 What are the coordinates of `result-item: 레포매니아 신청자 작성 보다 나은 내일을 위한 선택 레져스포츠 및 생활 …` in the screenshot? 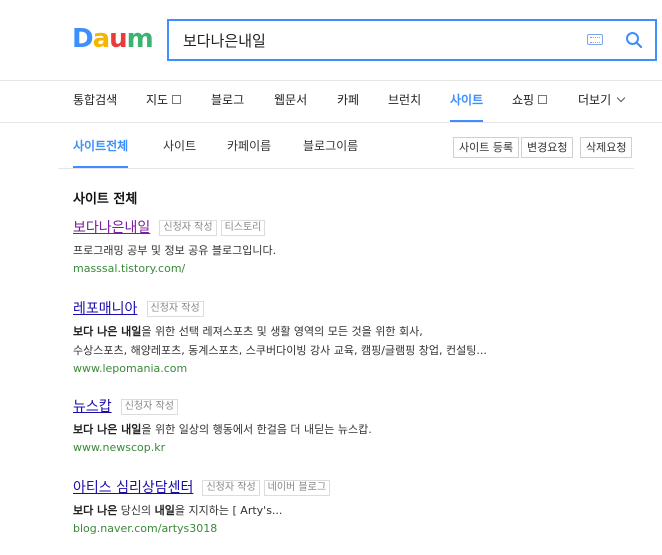 It's located at (363, 338).